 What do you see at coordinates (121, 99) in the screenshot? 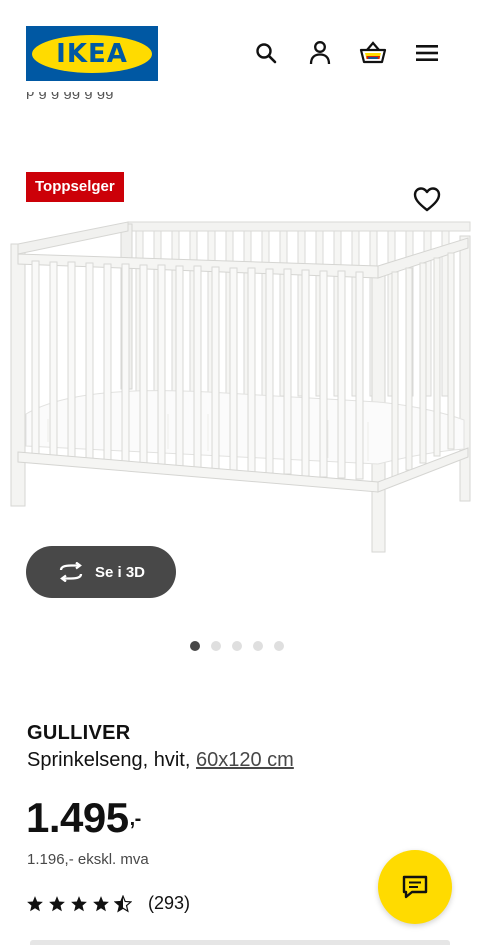
I see `scrolled-partial-text: p g g gg g gg` at bounding box center [121, 99].